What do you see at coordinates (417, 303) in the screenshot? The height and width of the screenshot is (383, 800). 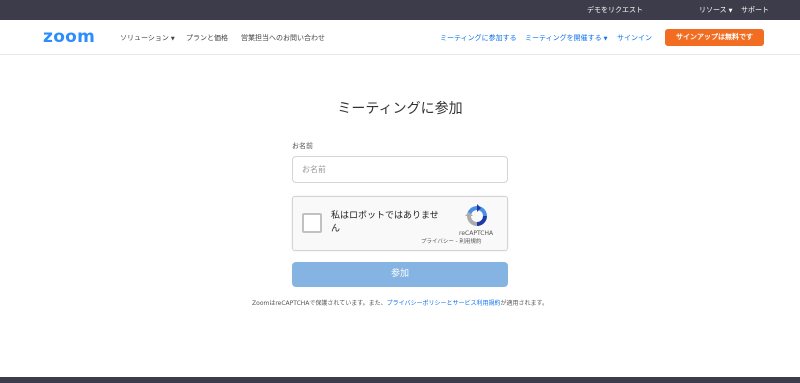 I see `privacy-policy-link: プライバシーポリシー` at bounding box center [417, 303].